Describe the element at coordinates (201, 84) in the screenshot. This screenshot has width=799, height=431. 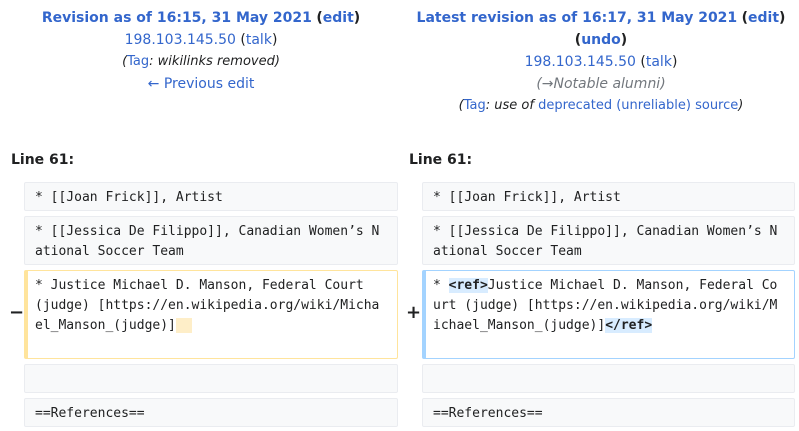
I see `previous-edit-link: ← Previous edit` at that location.